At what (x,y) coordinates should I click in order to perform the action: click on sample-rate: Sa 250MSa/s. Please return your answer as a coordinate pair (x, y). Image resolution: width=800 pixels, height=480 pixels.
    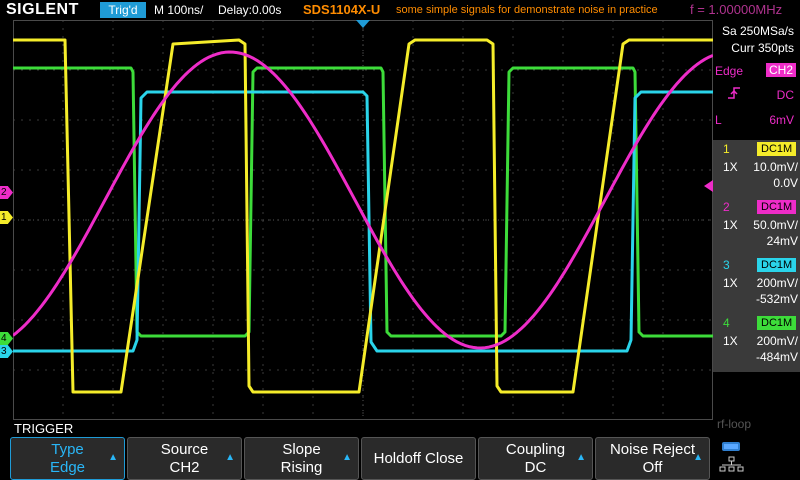
    Looking at the image, I should click on (757, 31).